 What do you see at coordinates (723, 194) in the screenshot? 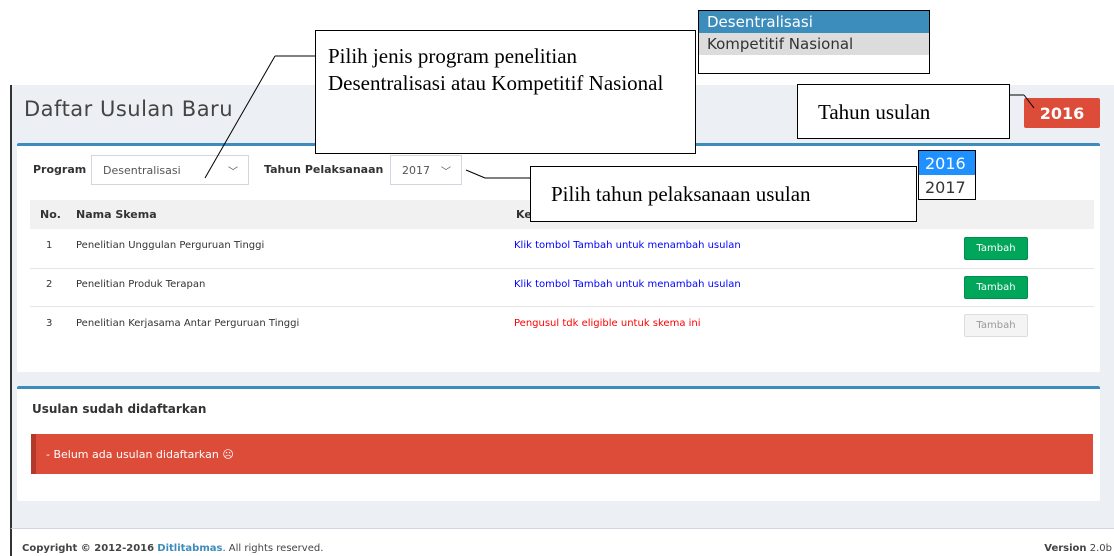
I see `year-select-callout: Pilih tahun pelaksanaan usulan` at bounding box center [723, 194].